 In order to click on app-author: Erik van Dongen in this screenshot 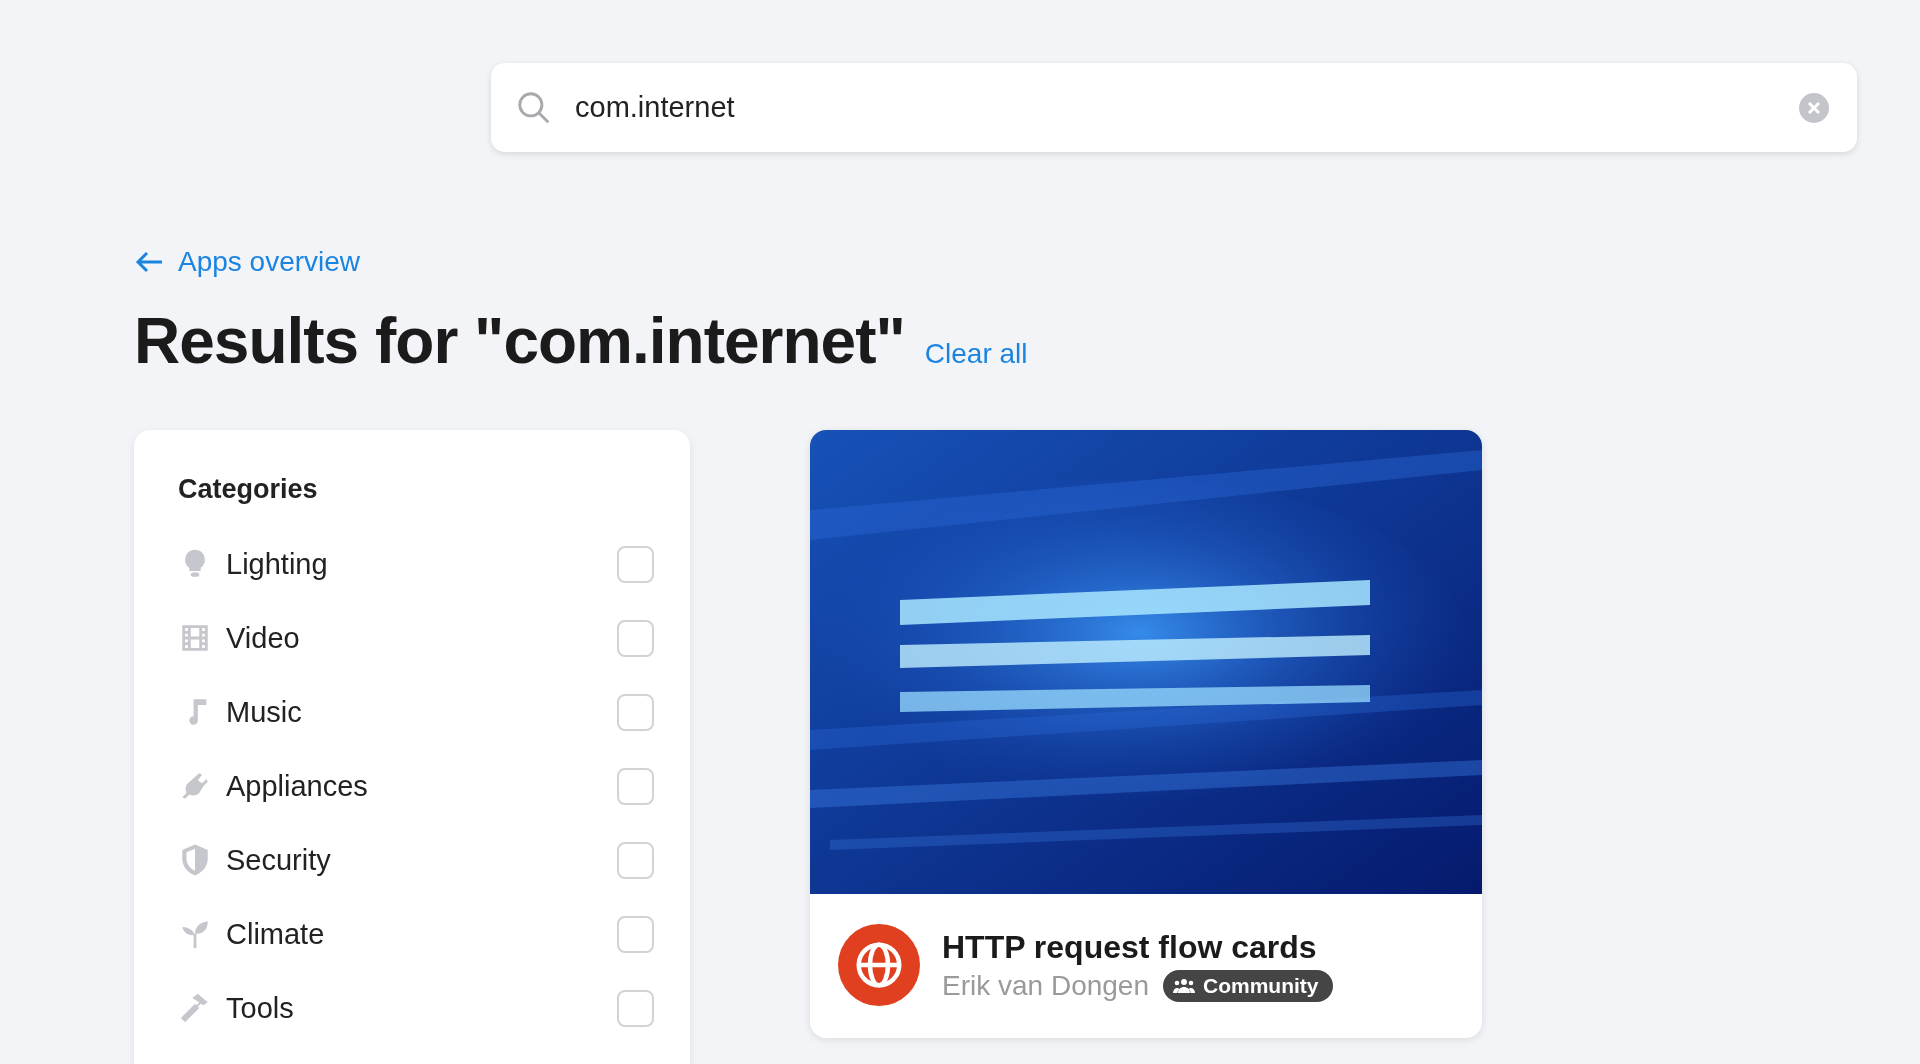, I will do `click(1045, 985)`.